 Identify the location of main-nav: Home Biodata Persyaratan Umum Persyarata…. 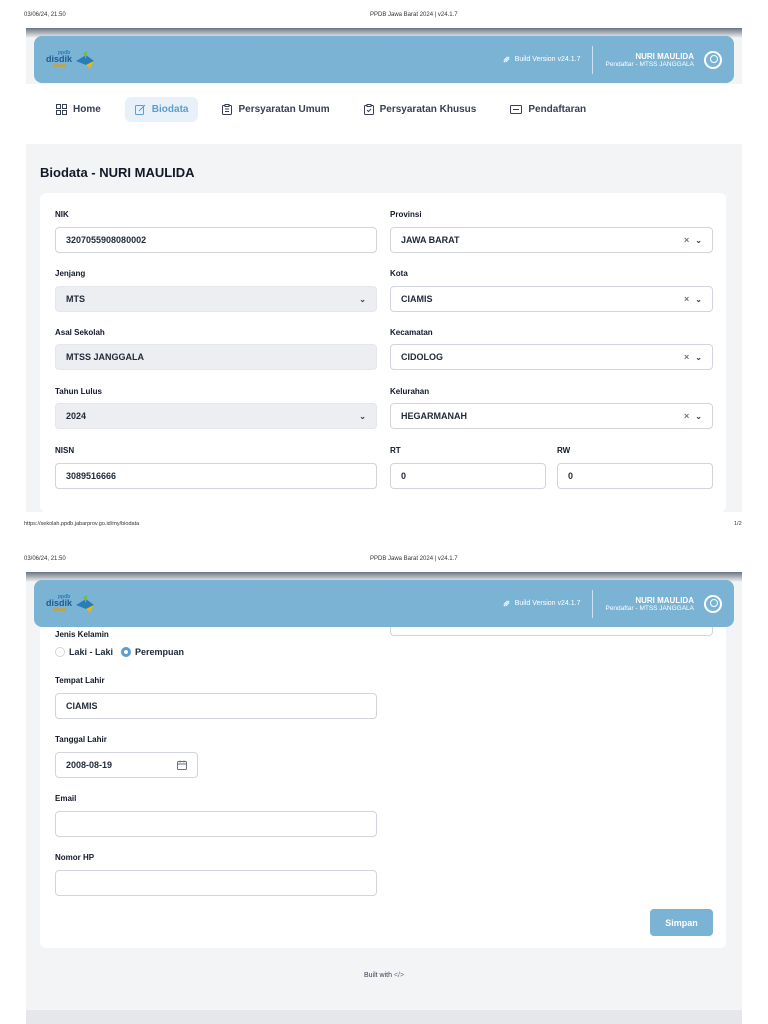
(321, 109).